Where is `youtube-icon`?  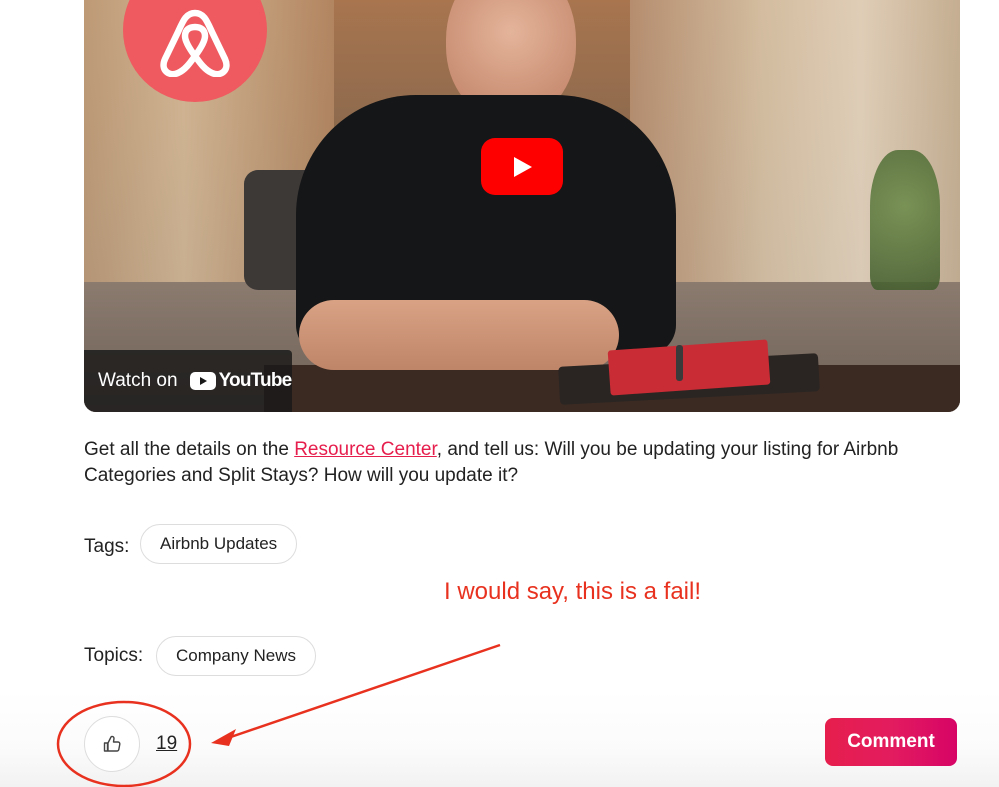
youtube-icon is located at coordinates (202, 381).